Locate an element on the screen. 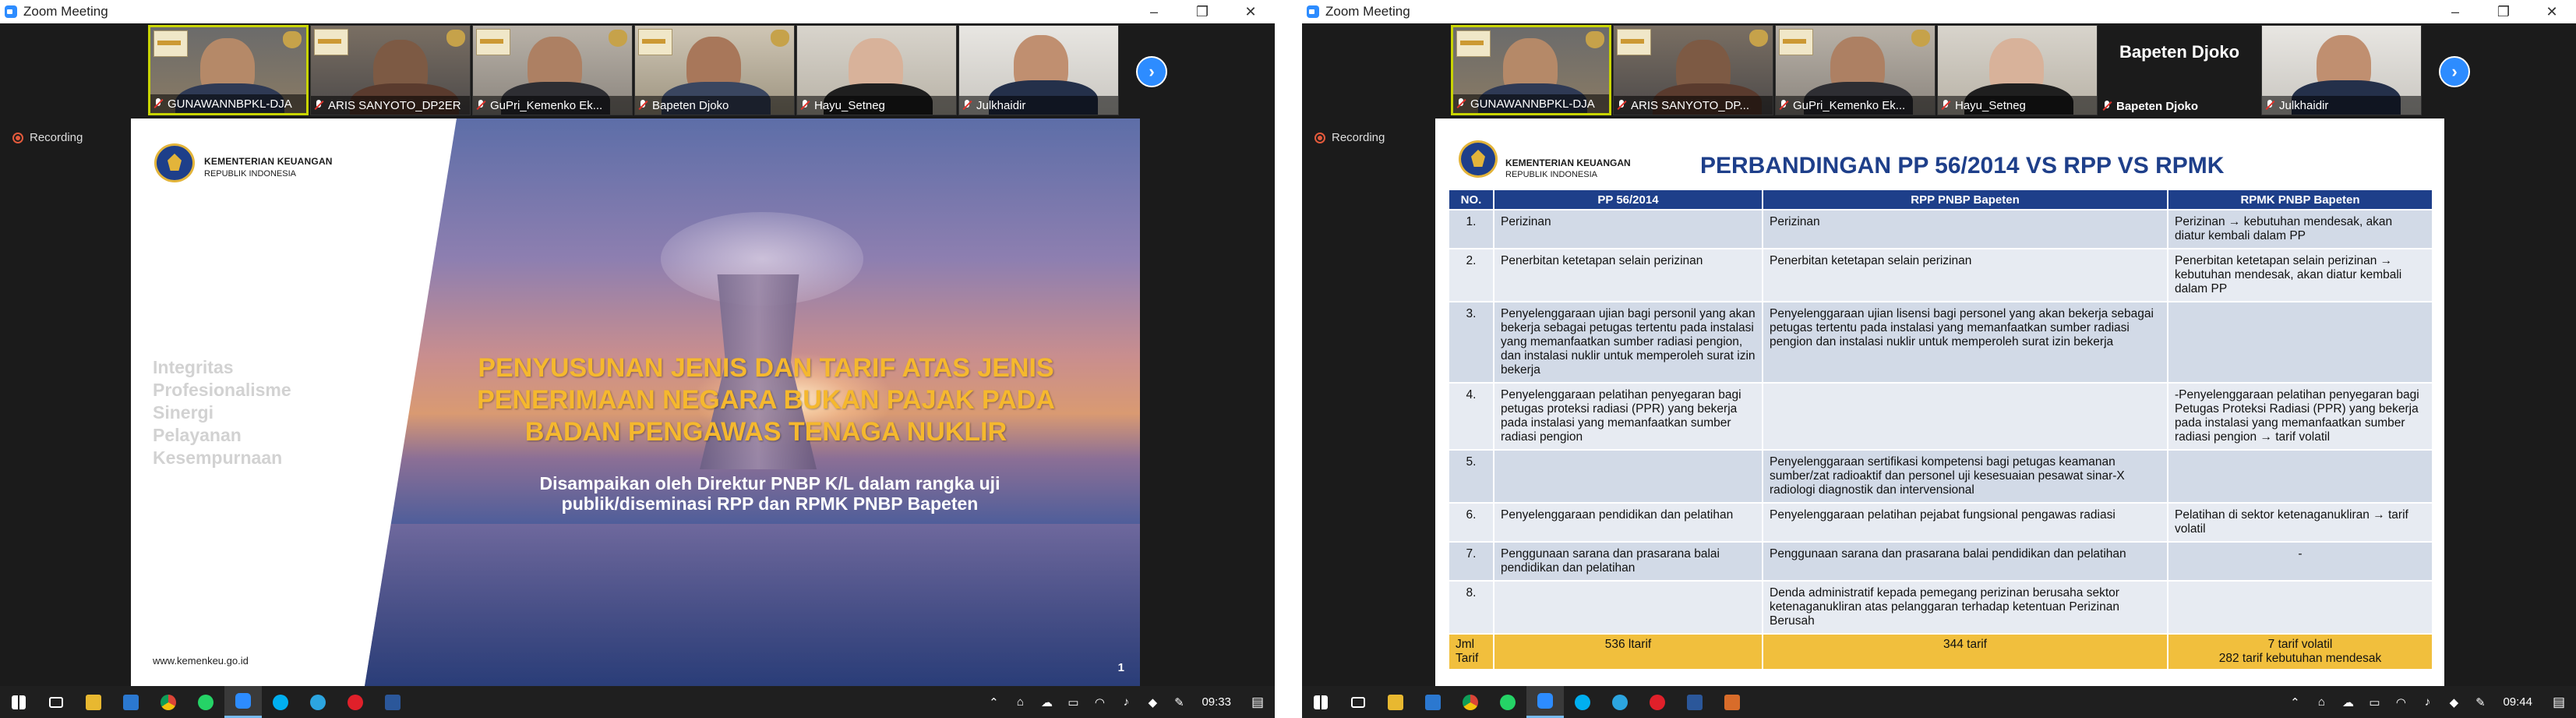  table-cell: Penyelenggaraan pendidikan dan pelatihan is located at coordinates (1628, 522).